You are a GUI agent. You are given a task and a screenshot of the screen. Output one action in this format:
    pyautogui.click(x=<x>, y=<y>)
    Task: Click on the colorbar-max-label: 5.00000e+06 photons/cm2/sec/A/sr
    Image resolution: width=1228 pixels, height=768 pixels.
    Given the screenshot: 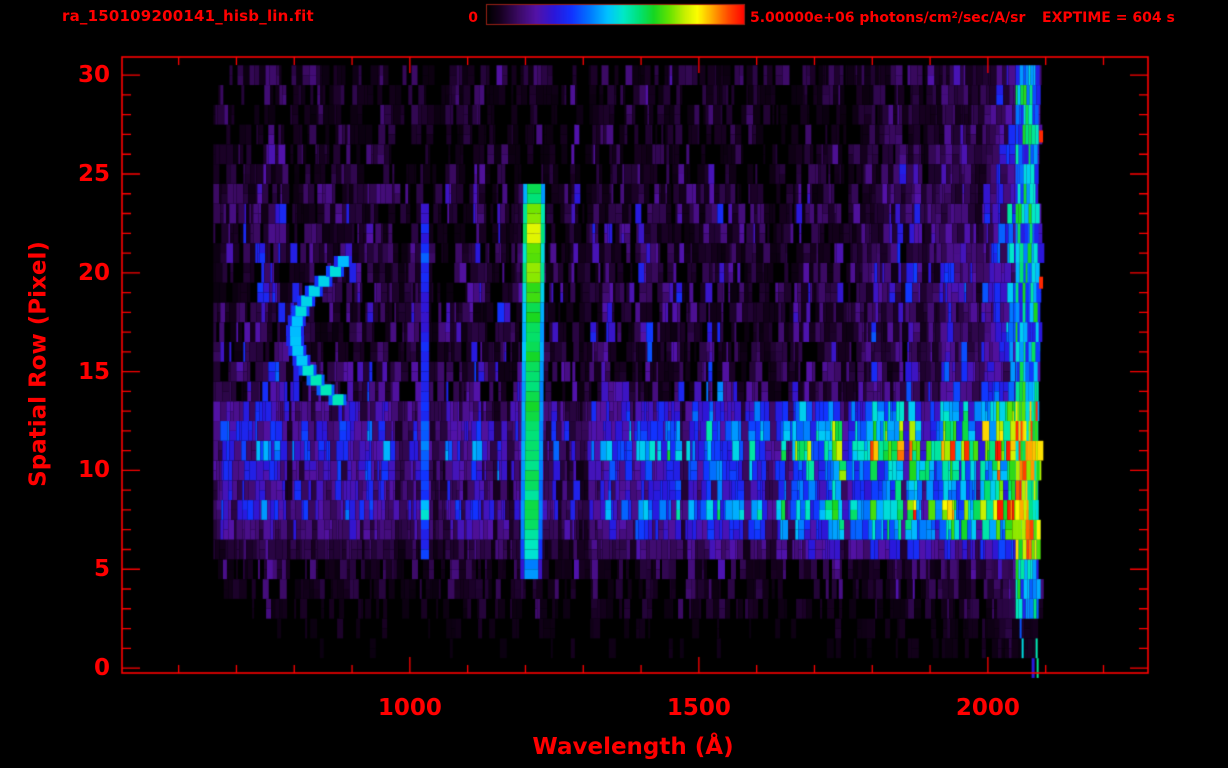 What is the action you would take?
    pyautogui.click(x=887, y=18)
    